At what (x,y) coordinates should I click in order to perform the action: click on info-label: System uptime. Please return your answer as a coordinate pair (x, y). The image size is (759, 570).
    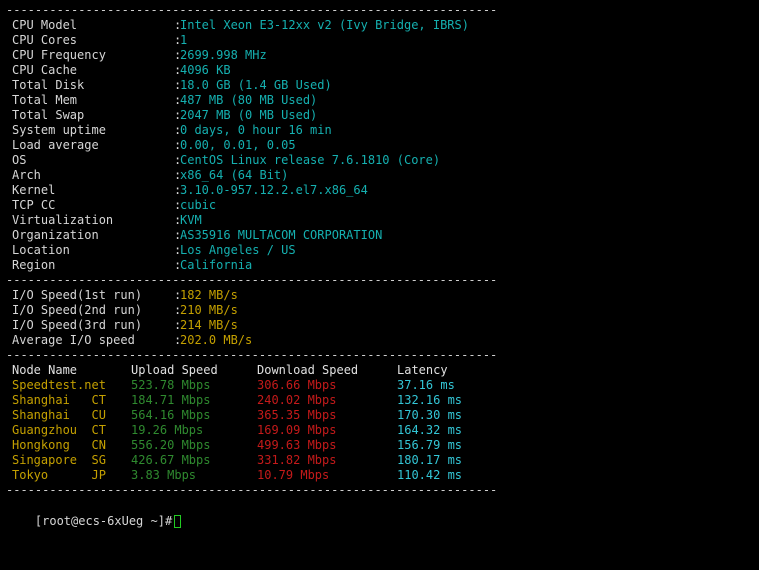
    Looking at the image, I should click on (59, 130).